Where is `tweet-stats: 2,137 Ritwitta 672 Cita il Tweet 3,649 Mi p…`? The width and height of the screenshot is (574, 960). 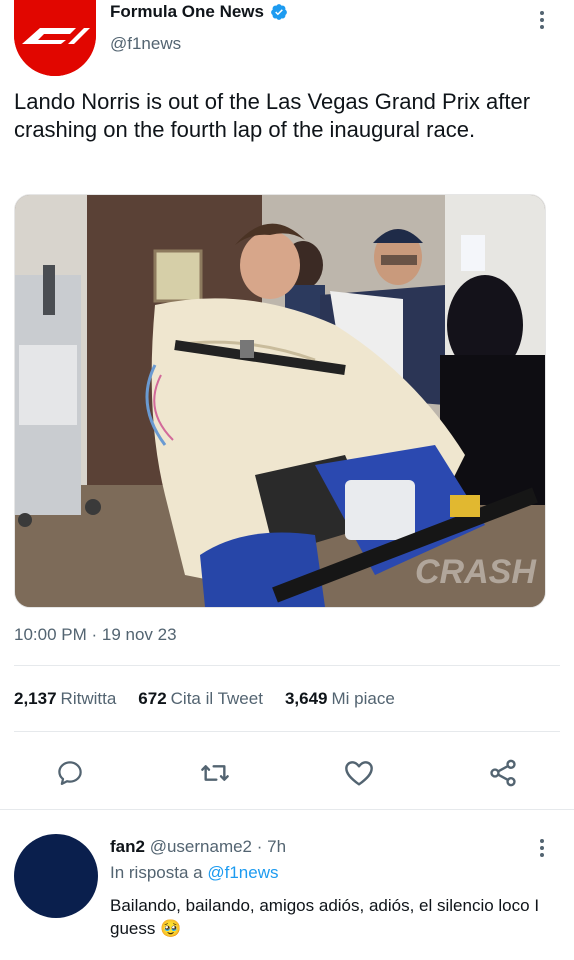 tweet-stats: 2,137 Ritwitta 672 Cita il Tweet 3,649 Mi p… is located at coordinates (204, 699).